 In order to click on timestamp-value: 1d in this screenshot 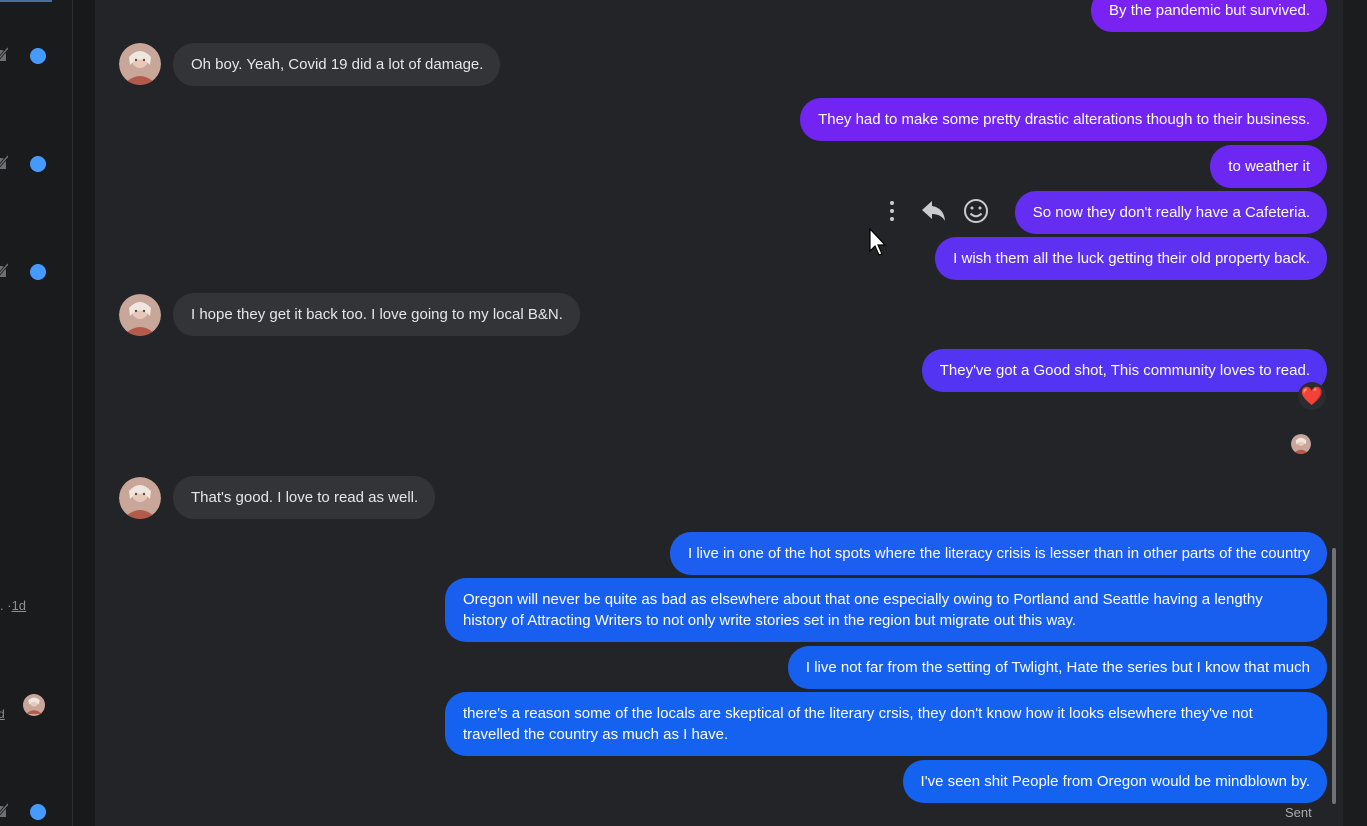, I will do `click(19, 605)`.